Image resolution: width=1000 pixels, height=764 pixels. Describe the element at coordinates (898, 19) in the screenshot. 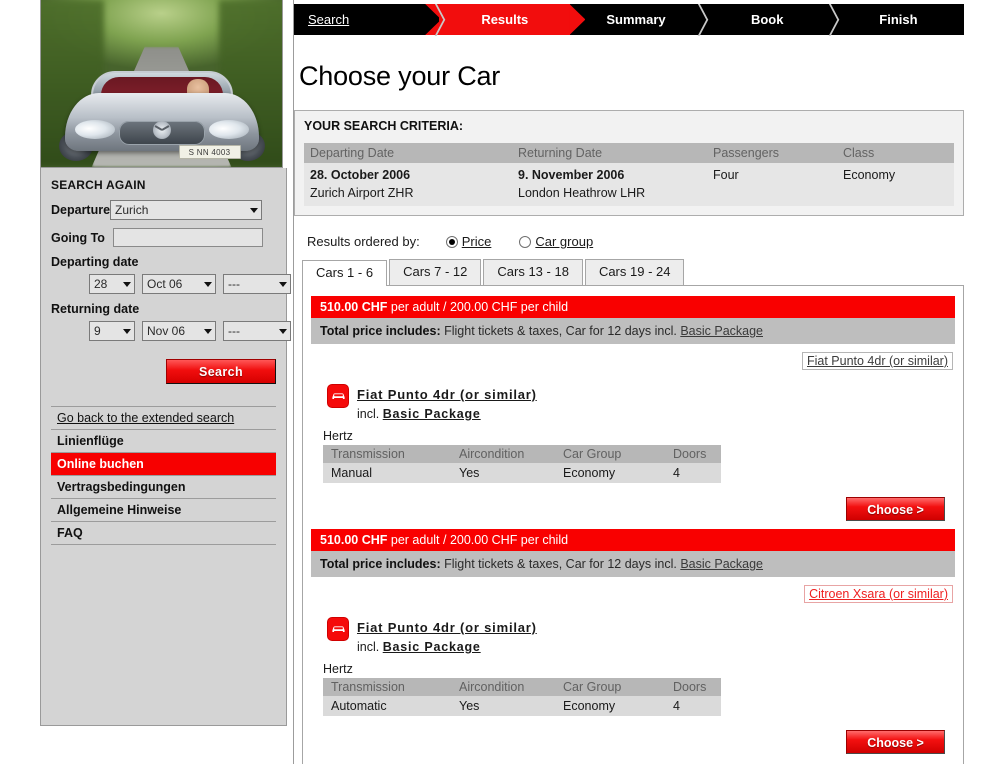

I see `step-finish: Finish` at that location.